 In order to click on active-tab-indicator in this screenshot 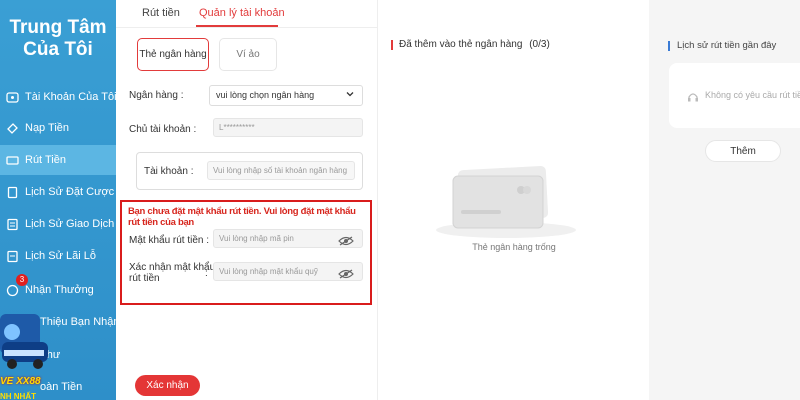, I will do `click(237, 26)`.